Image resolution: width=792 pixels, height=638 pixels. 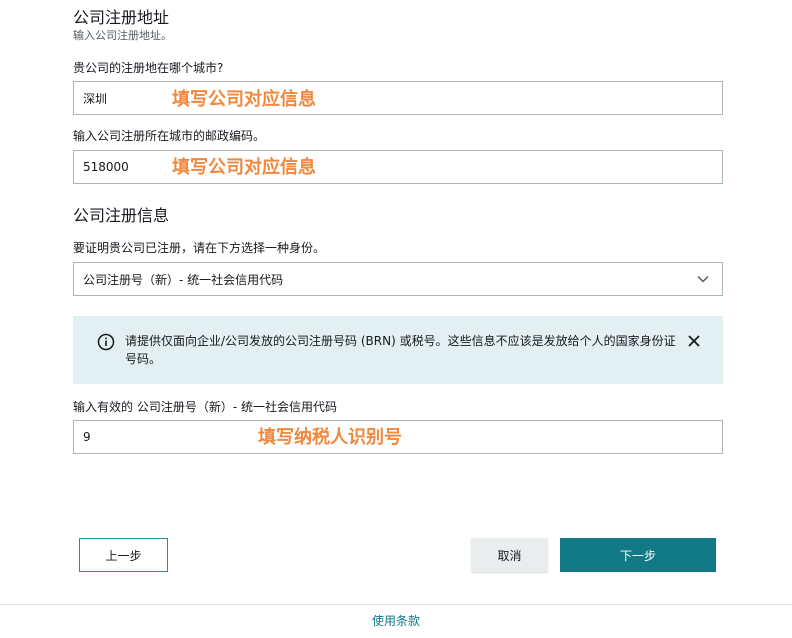 I want to click on postal-code-input, so click(x=398, y=167).